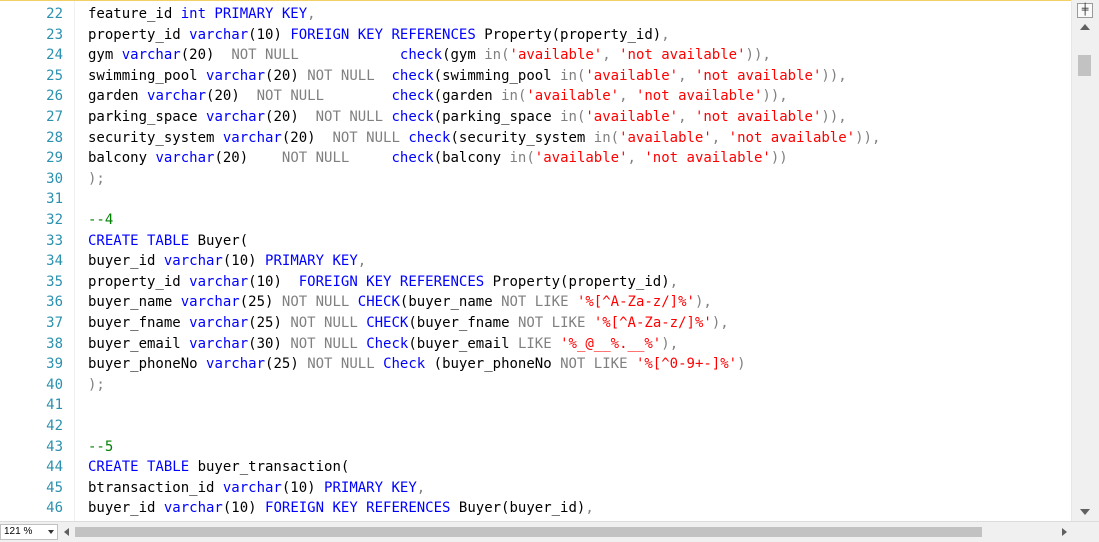  I want to click on code-line: 22 feature_id int PRIMARY KEY,, so click(535, 14).